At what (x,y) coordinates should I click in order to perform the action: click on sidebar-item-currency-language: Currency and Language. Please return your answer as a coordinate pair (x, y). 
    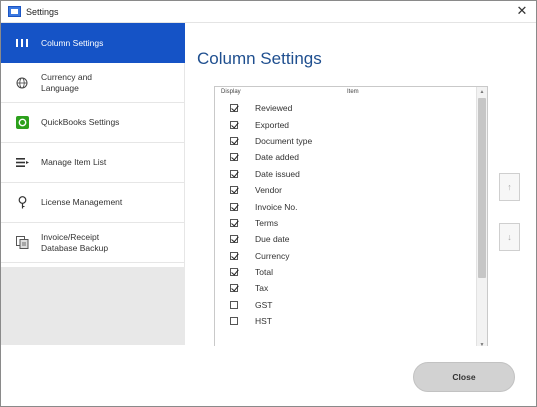
    Looking at the image, I should click on (93, 83).